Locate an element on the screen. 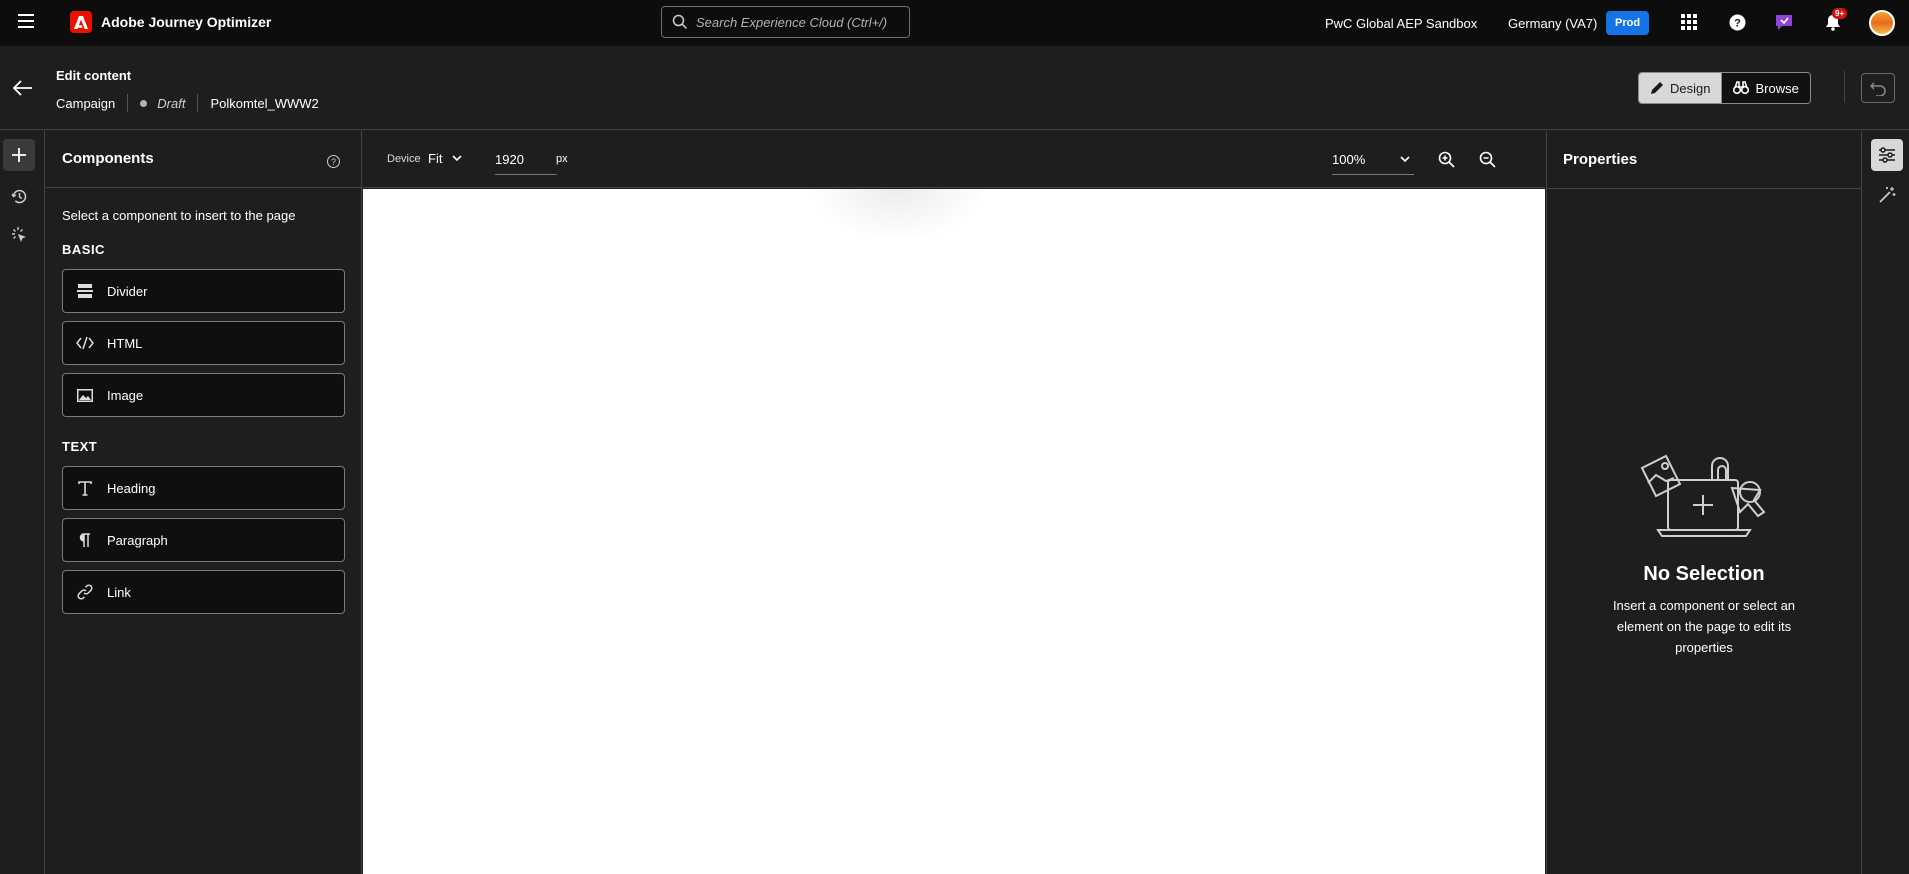 This screenshot has width=1909, height=874. breadcrumb-campaign: Campaign is located at coordinates (85, 103).